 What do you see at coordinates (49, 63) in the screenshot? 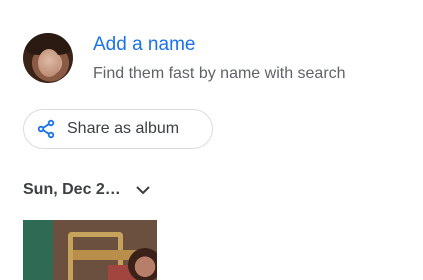
I see `avatar-face` at bounding box center [49, 63].